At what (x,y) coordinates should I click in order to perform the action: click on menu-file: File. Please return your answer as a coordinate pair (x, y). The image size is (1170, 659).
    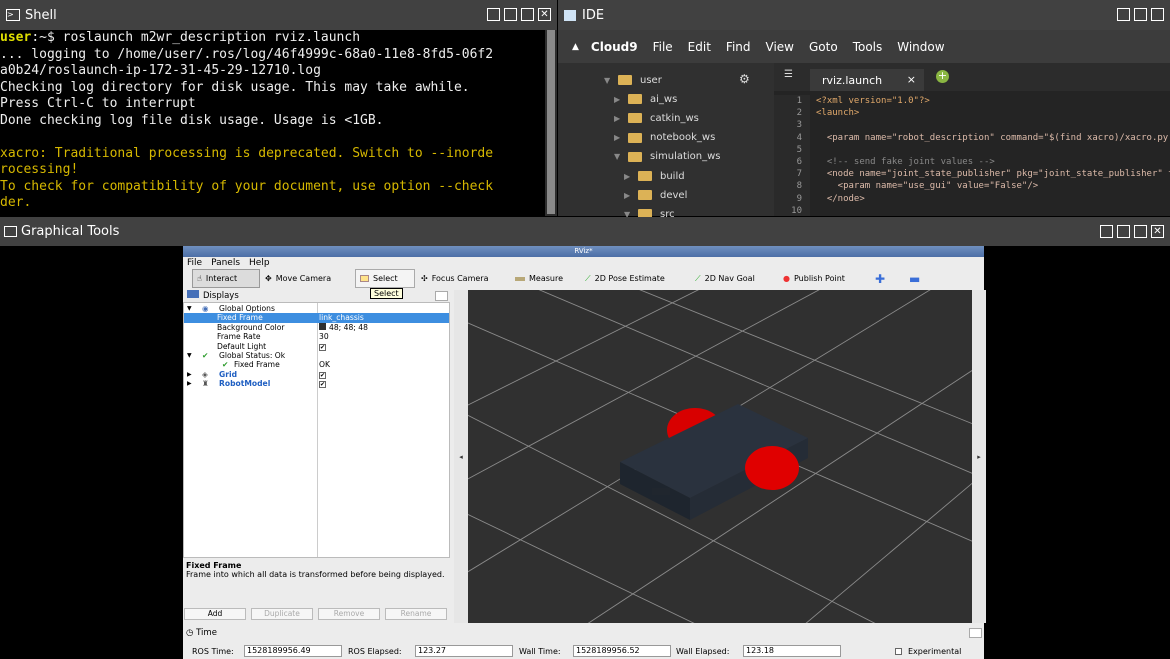
    Looking at the image, I should click on (663, 47).